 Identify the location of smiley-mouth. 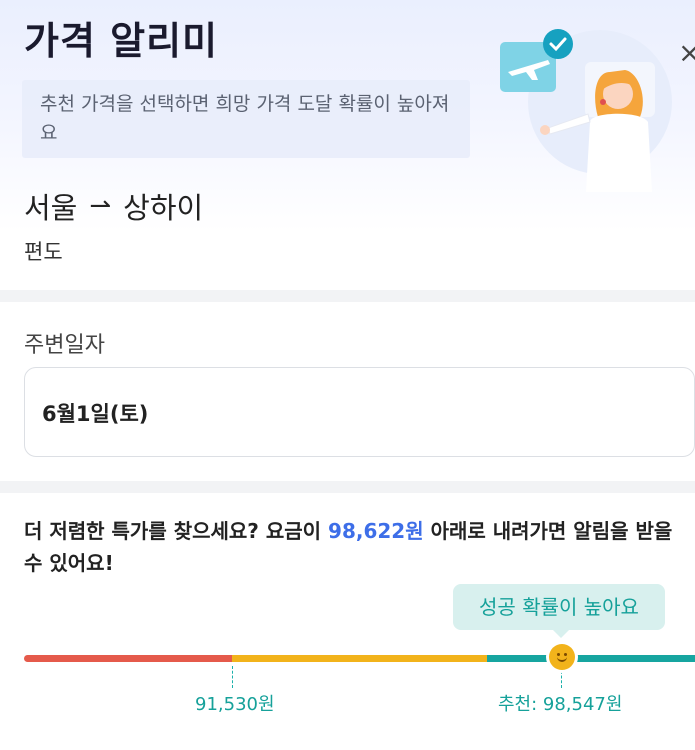
(562, 659).